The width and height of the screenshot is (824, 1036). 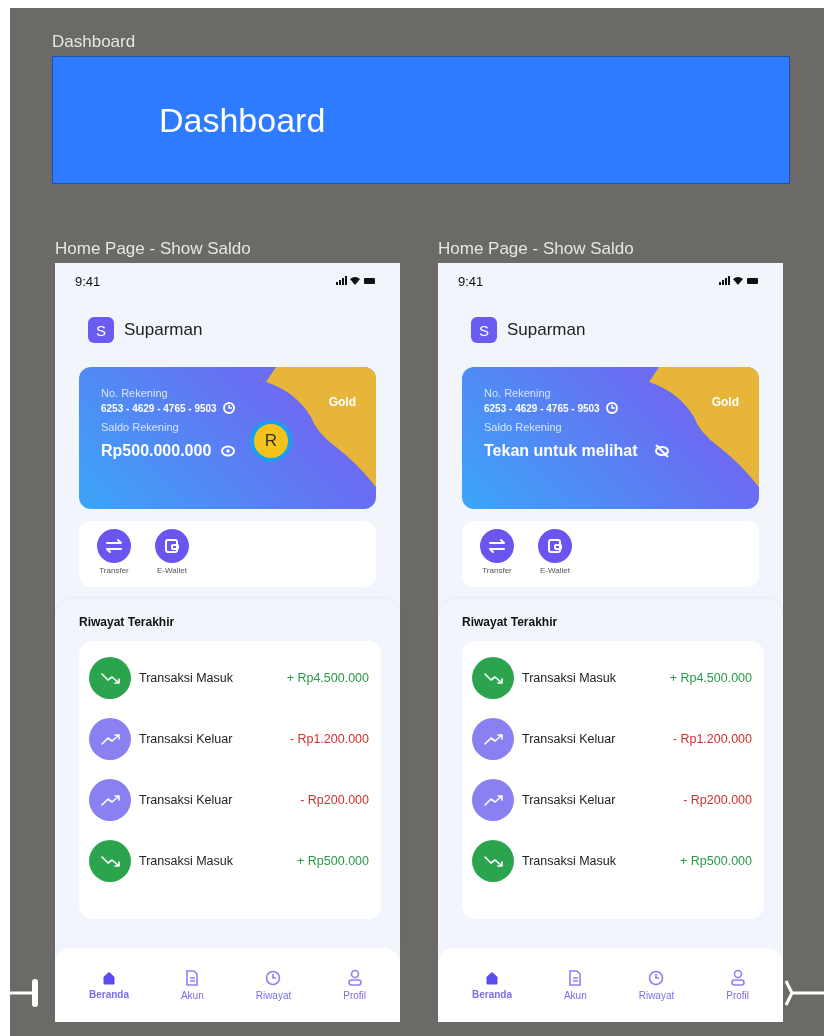 I want to click on eye-off-icon, so click(x=661, y=451).